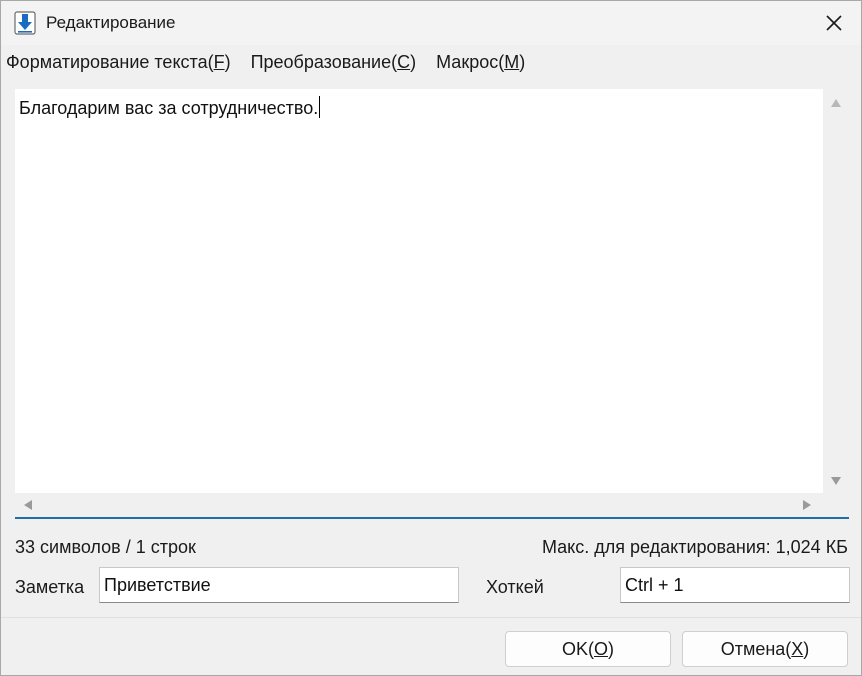 The width and height of the screenshot is (862, 676). I want to click on close-button, so click(834, 23).